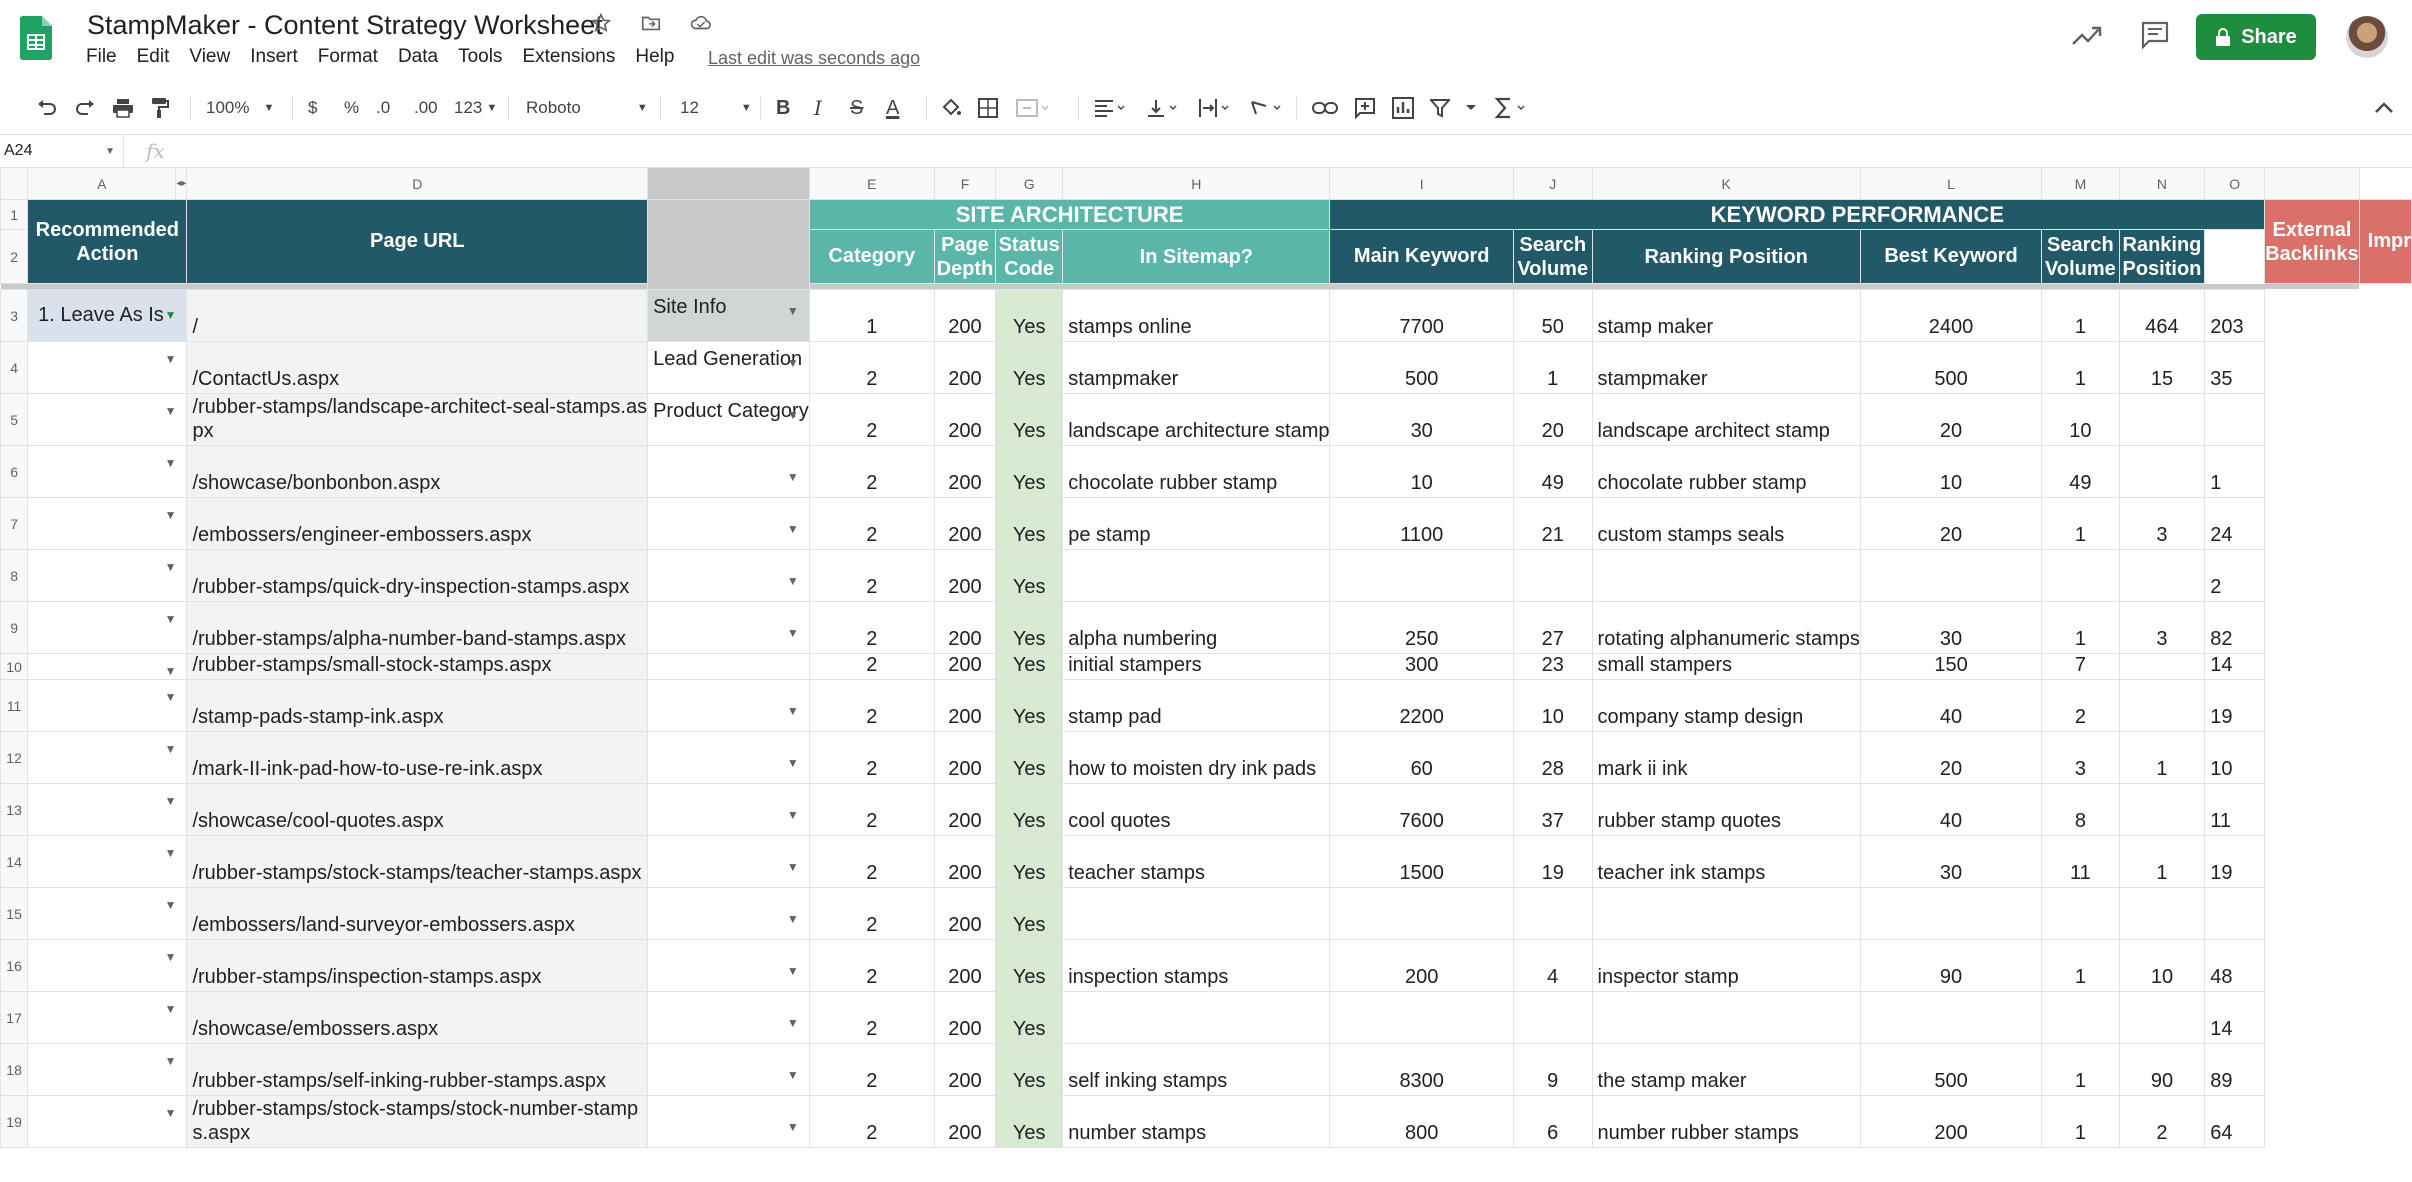  Describe the element at coordinates (14, 523) in the screenshot. I see `row-number: 7` at that location.